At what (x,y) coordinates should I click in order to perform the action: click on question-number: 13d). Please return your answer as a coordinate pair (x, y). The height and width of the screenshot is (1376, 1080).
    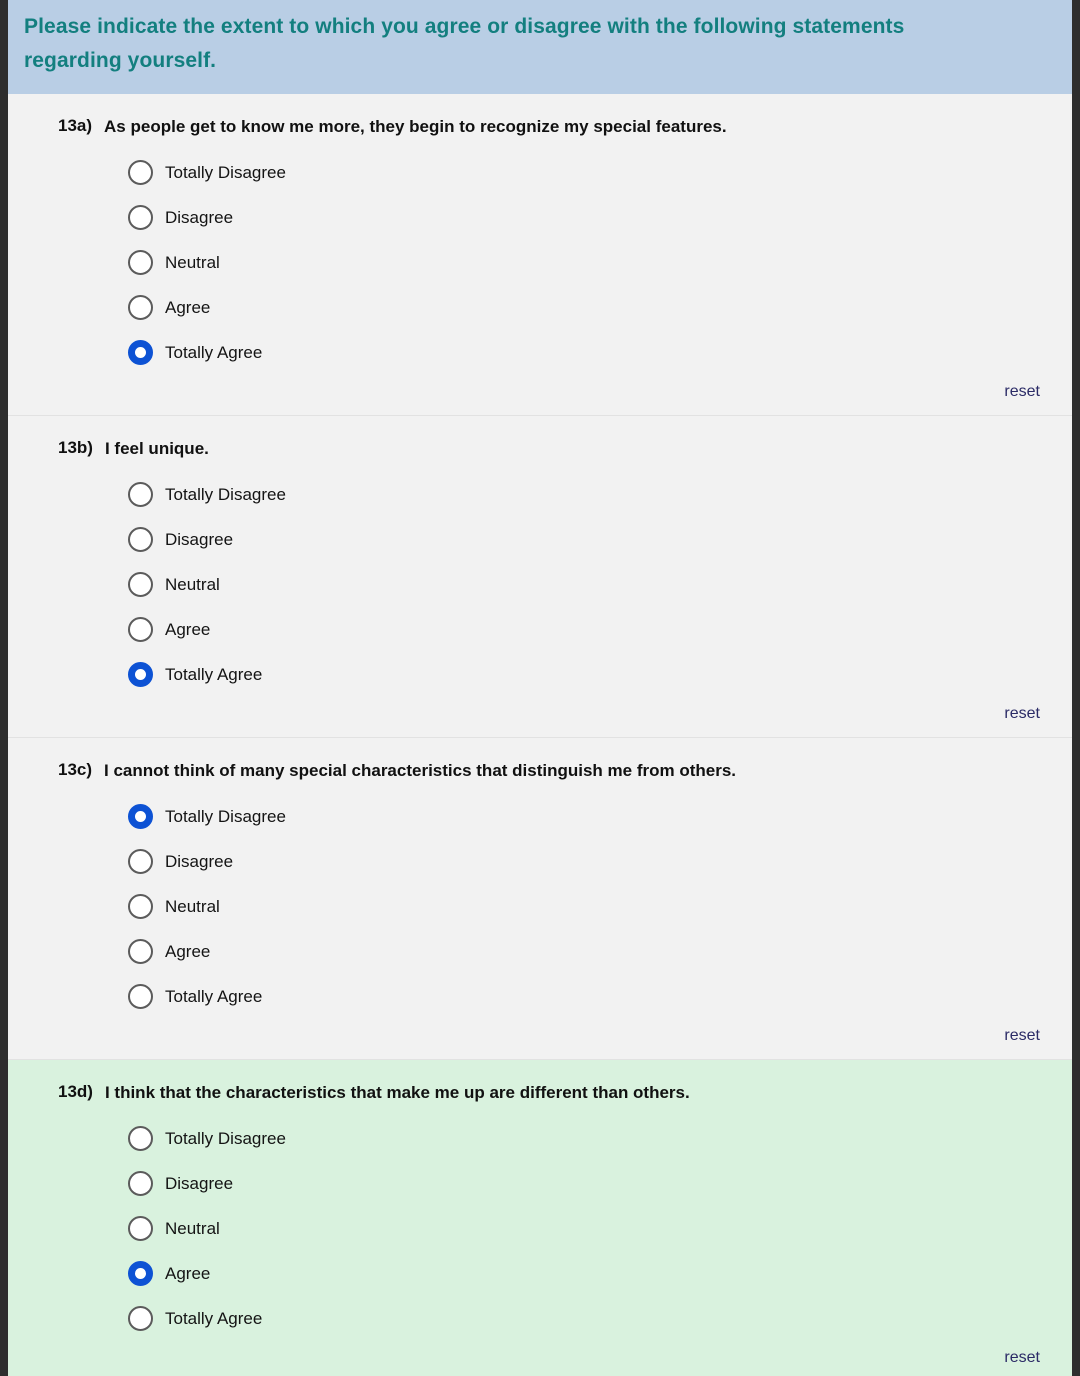
    Looking at the image, I should click on (75, 1092).